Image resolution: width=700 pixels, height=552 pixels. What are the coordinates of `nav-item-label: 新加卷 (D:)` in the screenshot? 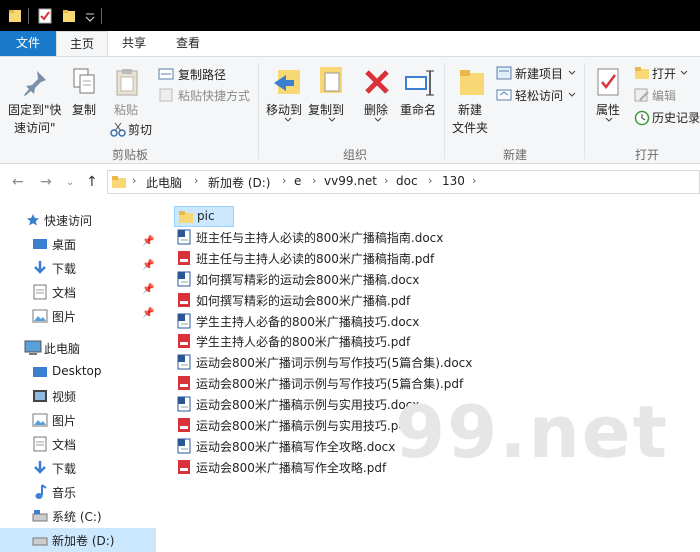 It's located at (83, 541).